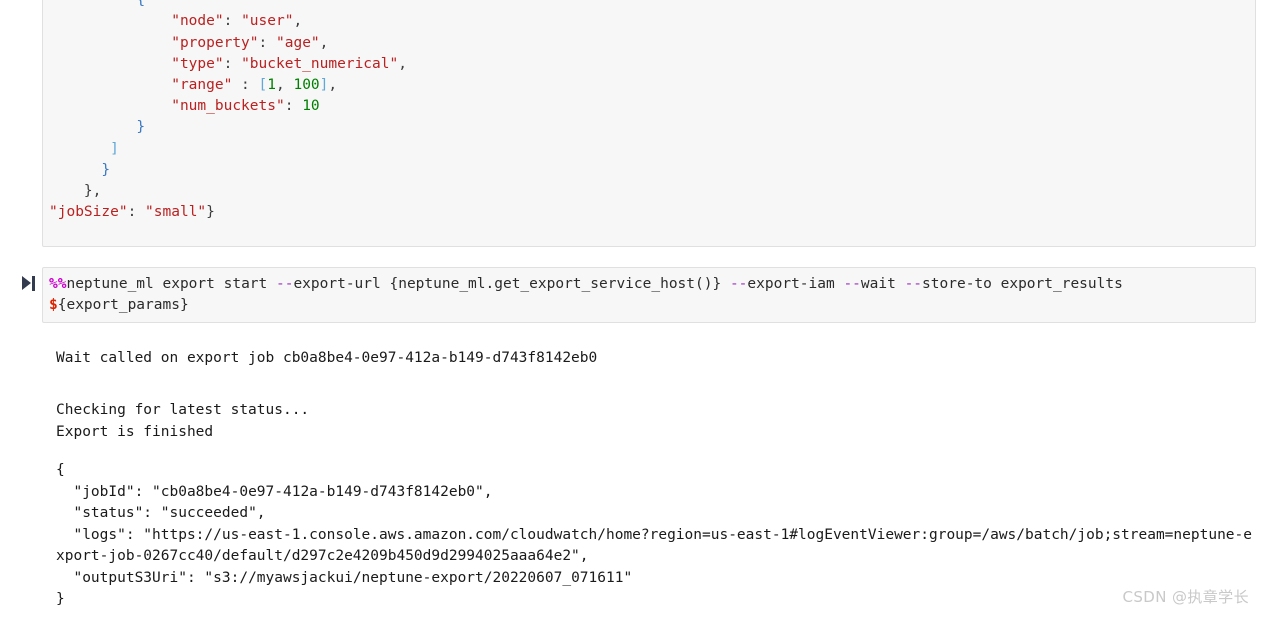  What do you see at coordinates (171, 284) in the screenshot?
I see `code-token: neptune_ml export start` at bounding box center [171, 284].